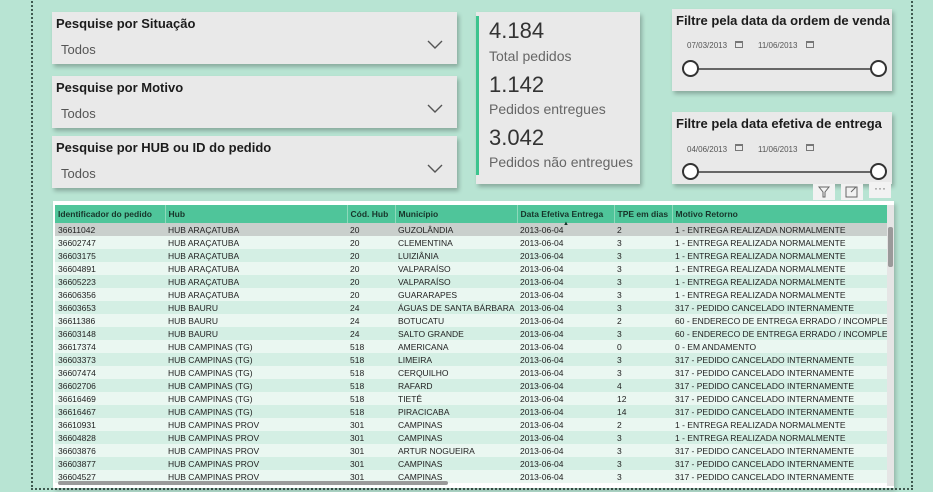  I want to click on table-cell: 2, so click(643, 320).